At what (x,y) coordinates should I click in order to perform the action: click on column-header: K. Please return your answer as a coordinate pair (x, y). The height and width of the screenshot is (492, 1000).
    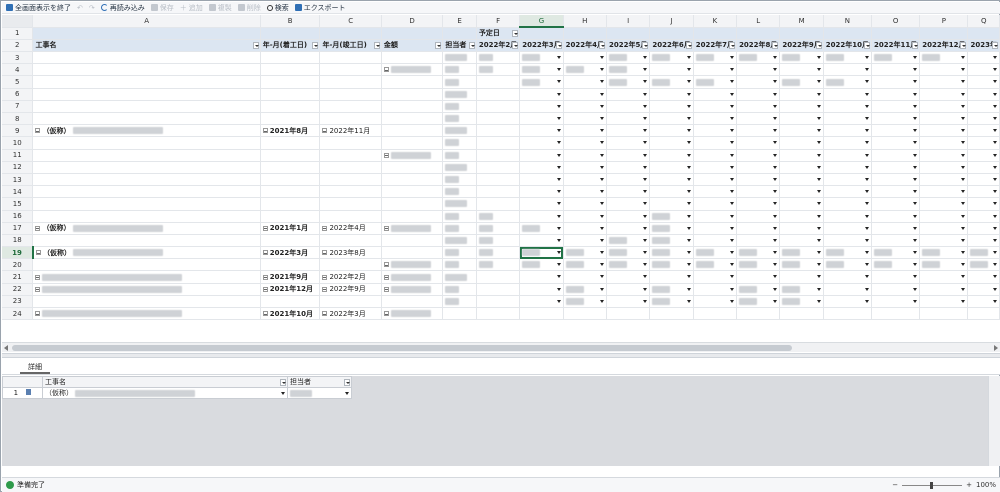
    Looking at the image, I should click on (715, 21).